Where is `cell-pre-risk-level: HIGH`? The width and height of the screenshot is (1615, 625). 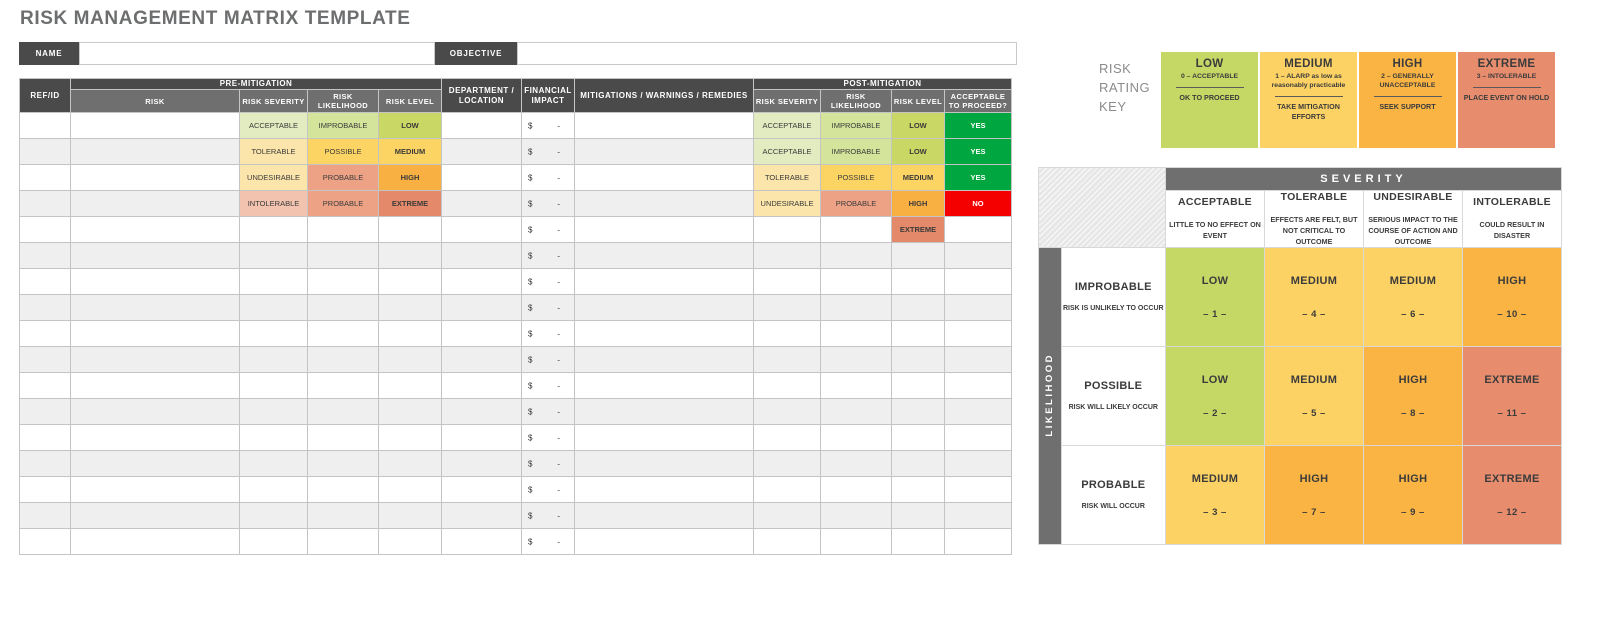
cell-pre-risk-level: HIGH is located at coordinates (410, 177).